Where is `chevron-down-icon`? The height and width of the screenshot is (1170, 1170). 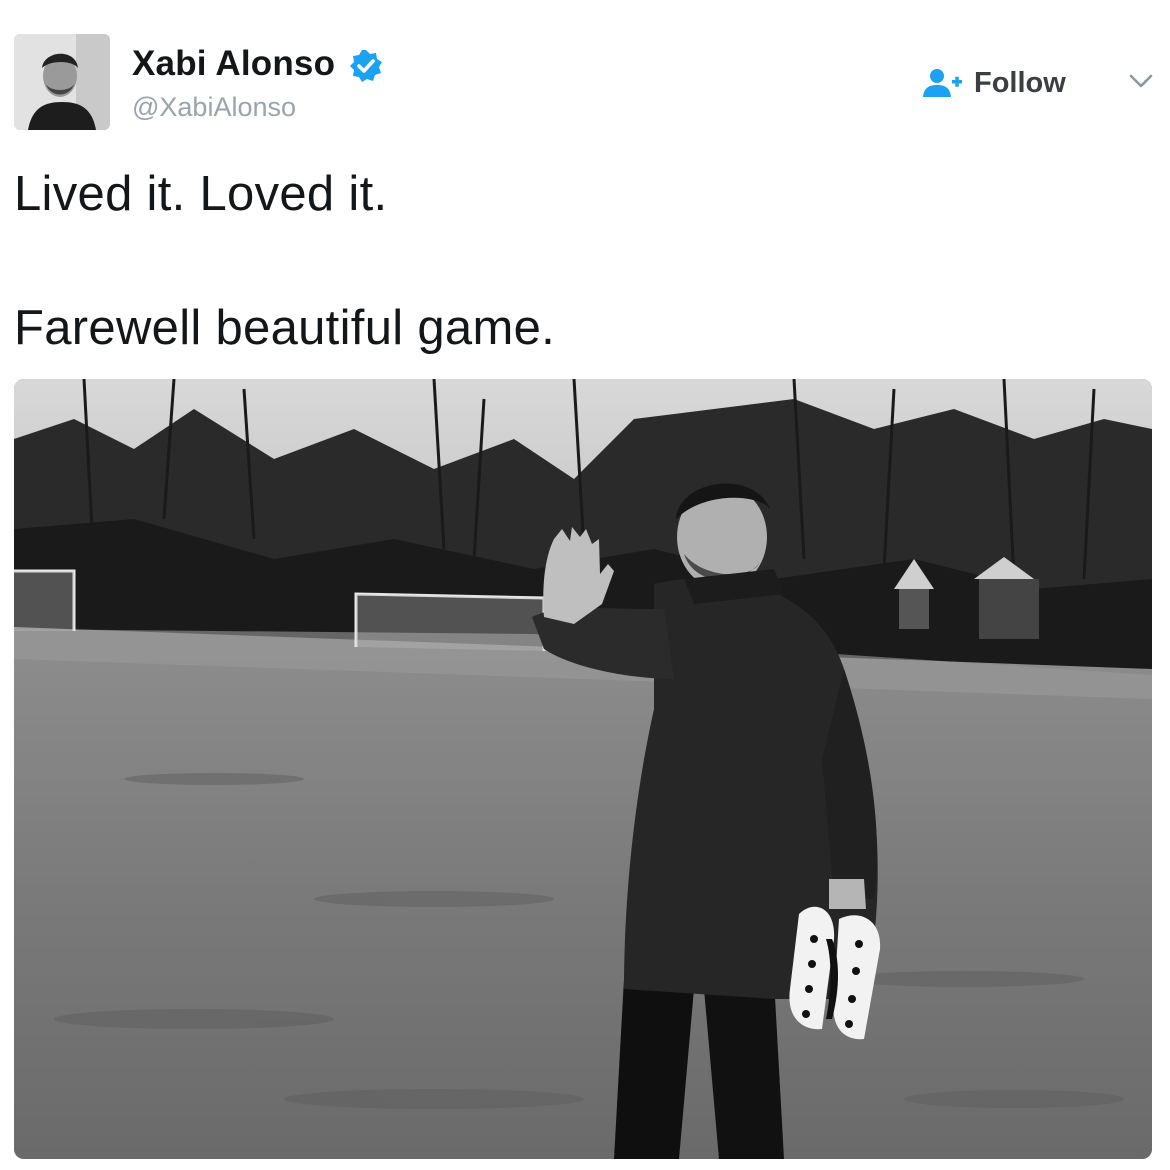 chevron-down-icon is located at coordinates (1141, 81).